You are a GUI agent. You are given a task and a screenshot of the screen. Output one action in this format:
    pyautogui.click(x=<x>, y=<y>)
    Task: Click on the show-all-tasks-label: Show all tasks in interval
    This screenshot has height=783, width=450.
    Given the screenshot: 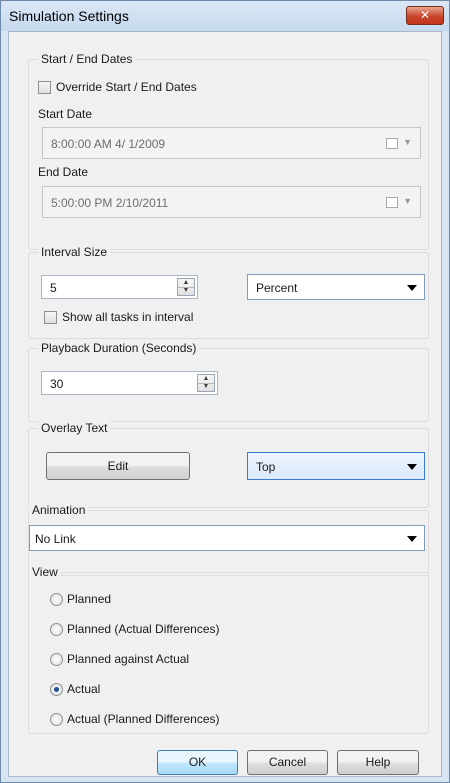 What is the action you would take?
    pyautogui.click(x=128, y=317)
    